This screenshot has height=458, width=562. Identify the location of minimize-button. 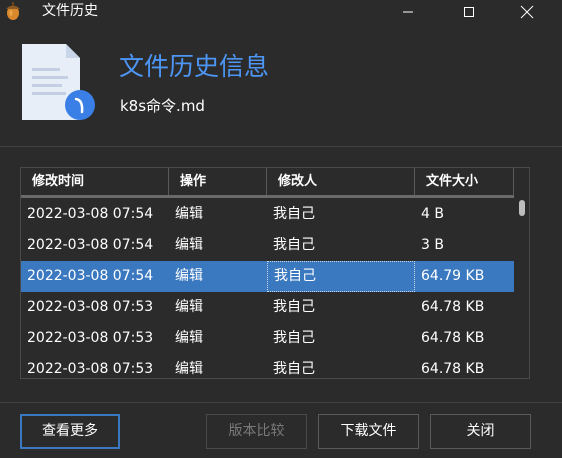
(408, 12).